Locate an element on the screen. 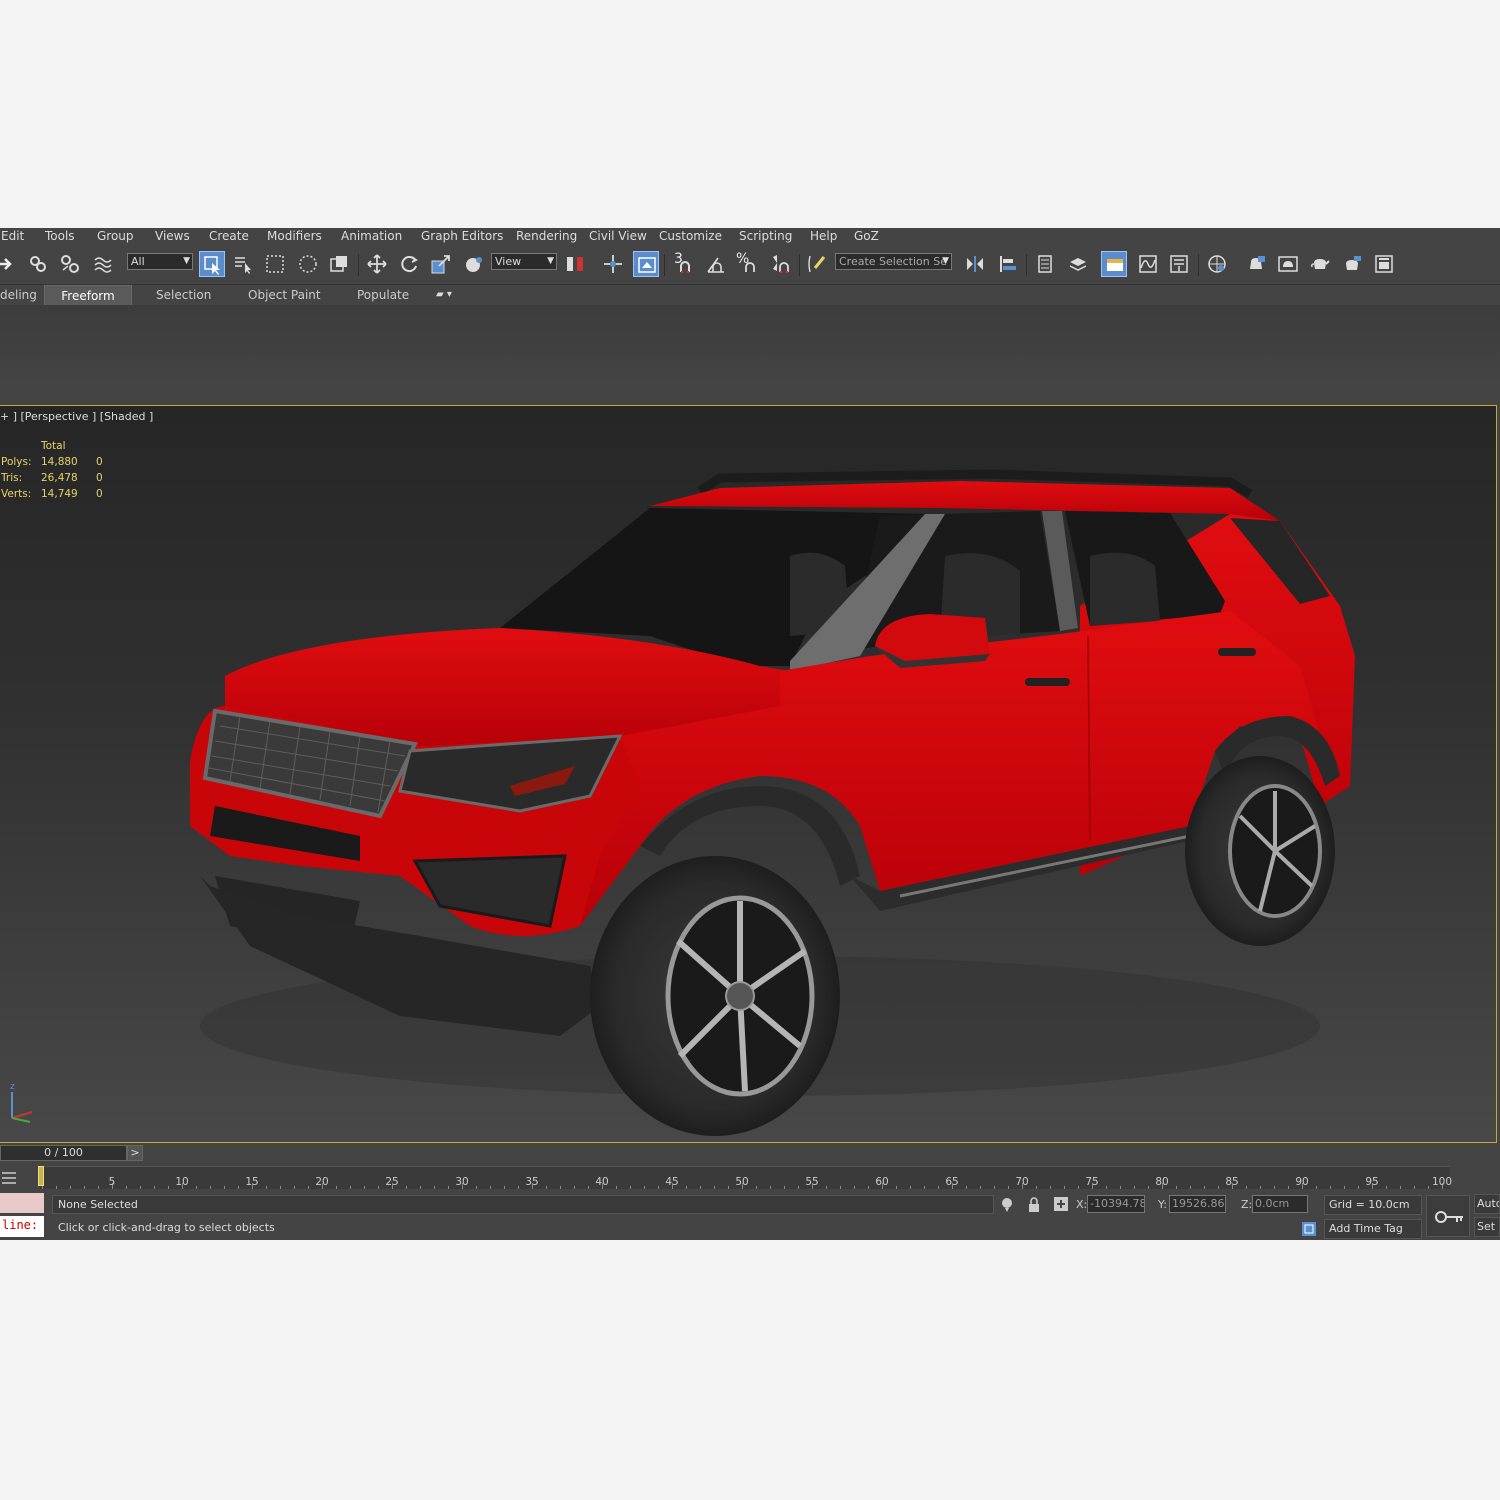 This screenshot has width=1500, height=1500. maxscript-listener-mini is located at coordinates (22, 1203).